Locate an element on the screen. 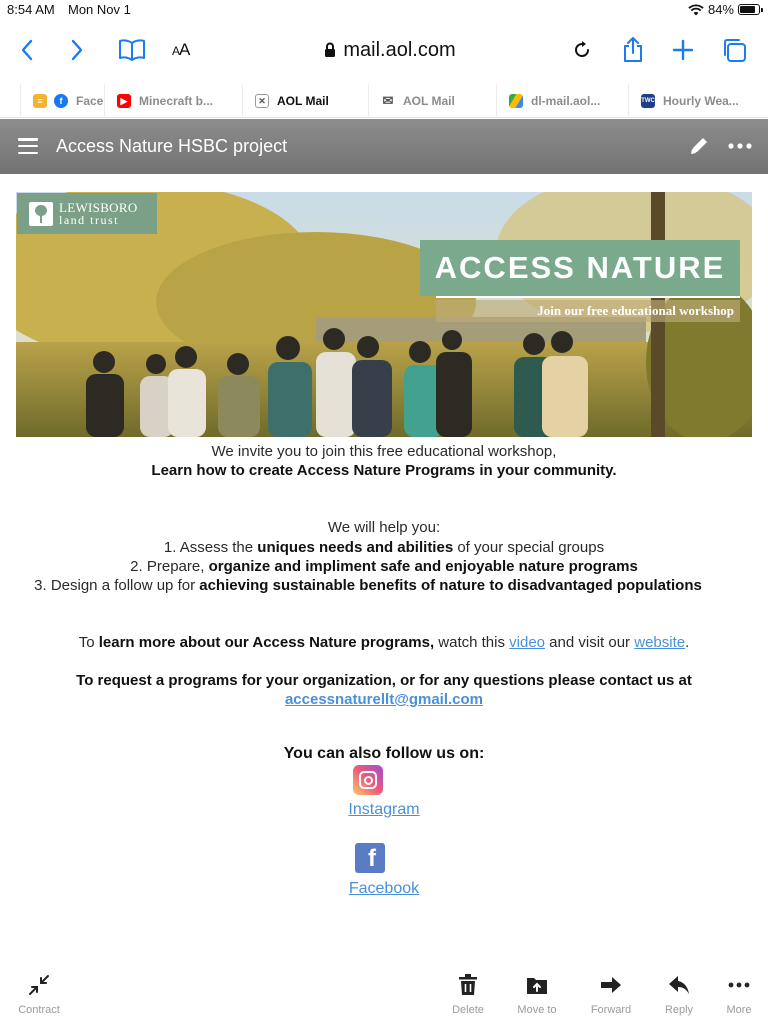 This screenshot has width=768, height=1024. battery-icon is located at coordinates (750, 9).